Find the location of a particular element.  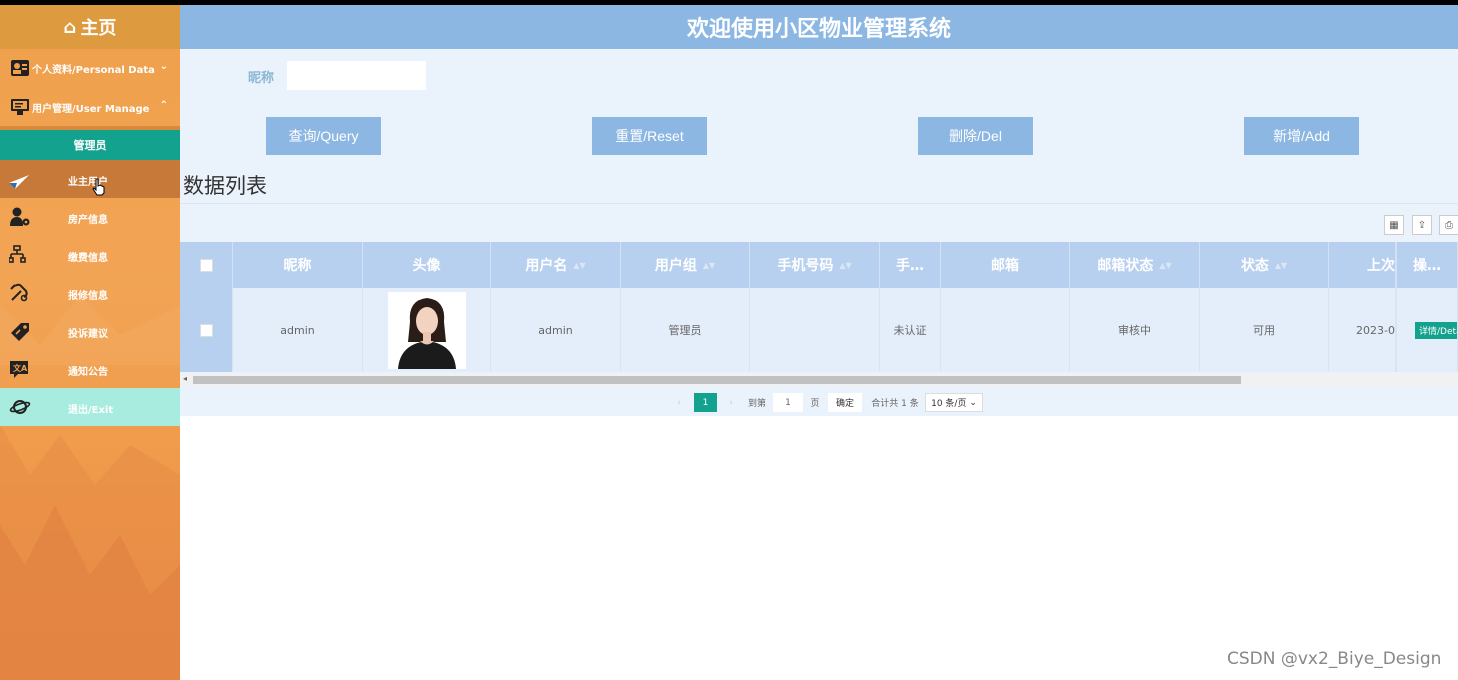

row-select-cell is located at coordinates (206, 330).